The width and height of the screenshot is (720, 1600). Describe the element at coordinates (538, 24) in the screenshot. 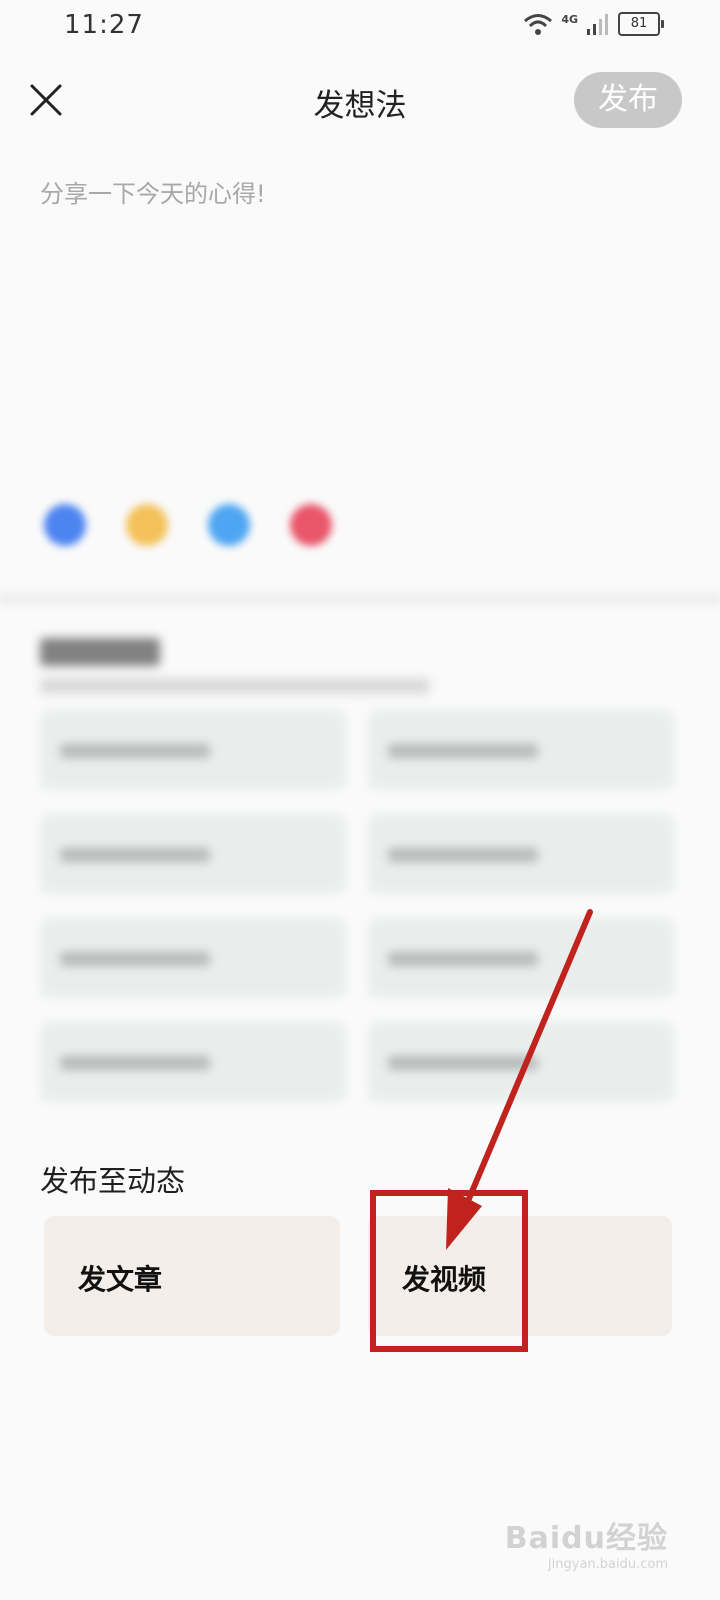

I see `wifi-icon` at that location.